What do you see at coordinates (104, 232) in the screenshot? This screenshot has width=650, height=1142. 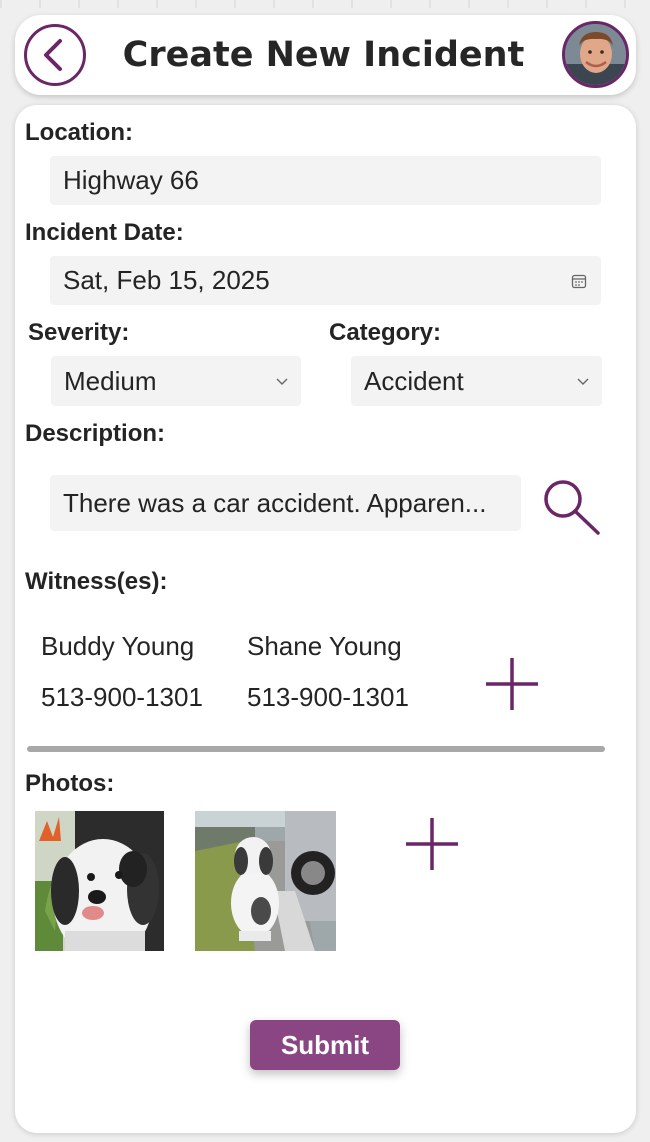 I see `incident-date-label: Incident Date:` at bounding box center [104, 232].